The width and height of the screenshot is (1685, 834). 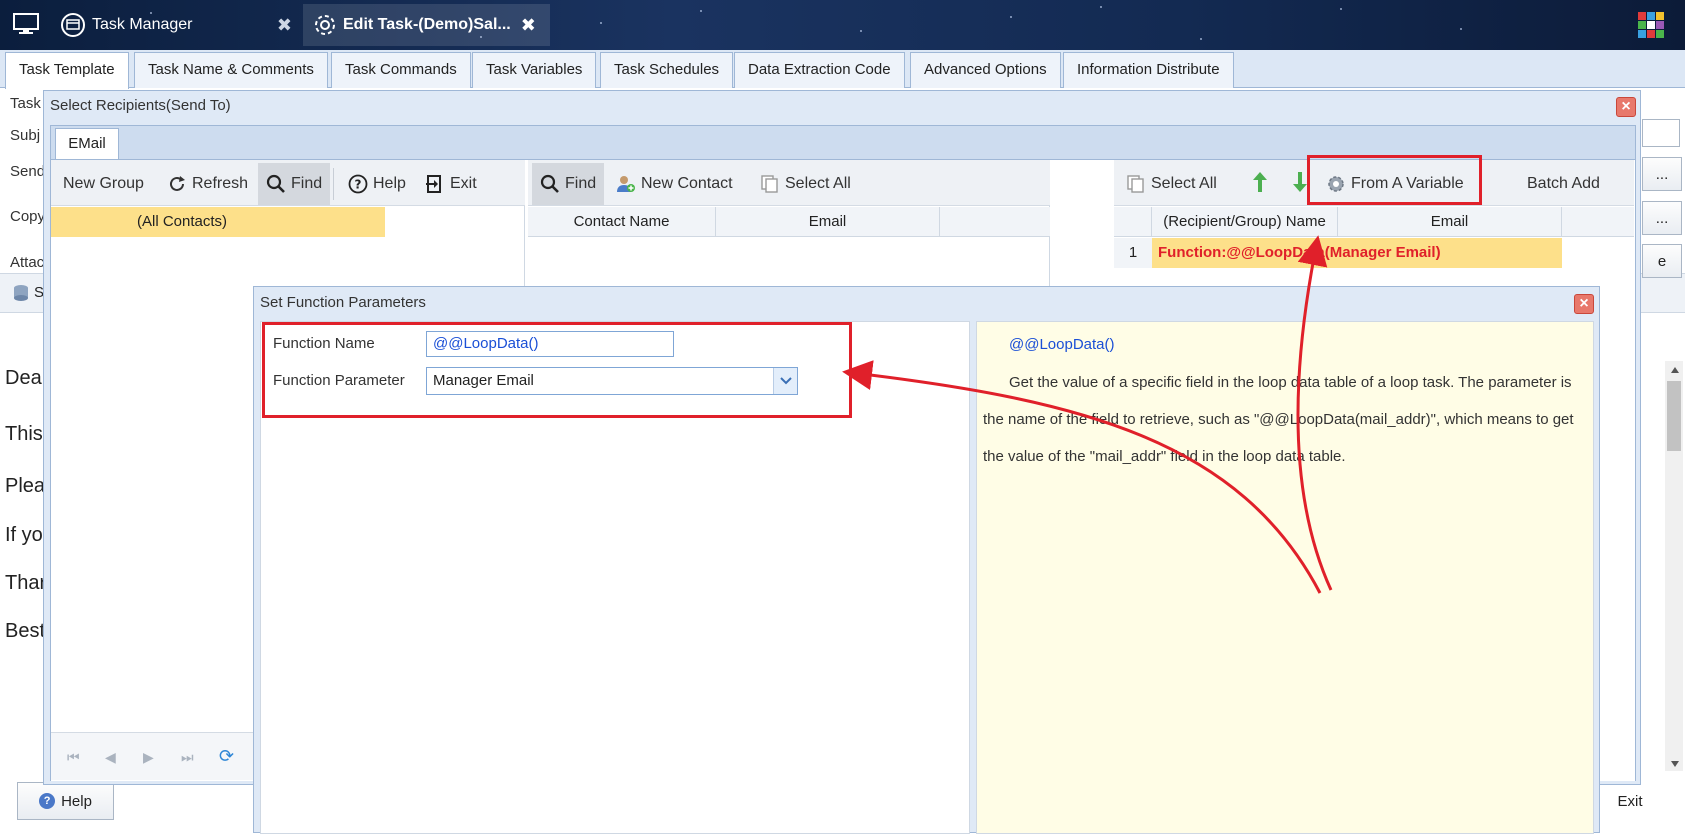 What do you see at coordinates (1082, 477) in the screenshot?
I see `arrow-to-parameters` at bounding box center [1082, 477].